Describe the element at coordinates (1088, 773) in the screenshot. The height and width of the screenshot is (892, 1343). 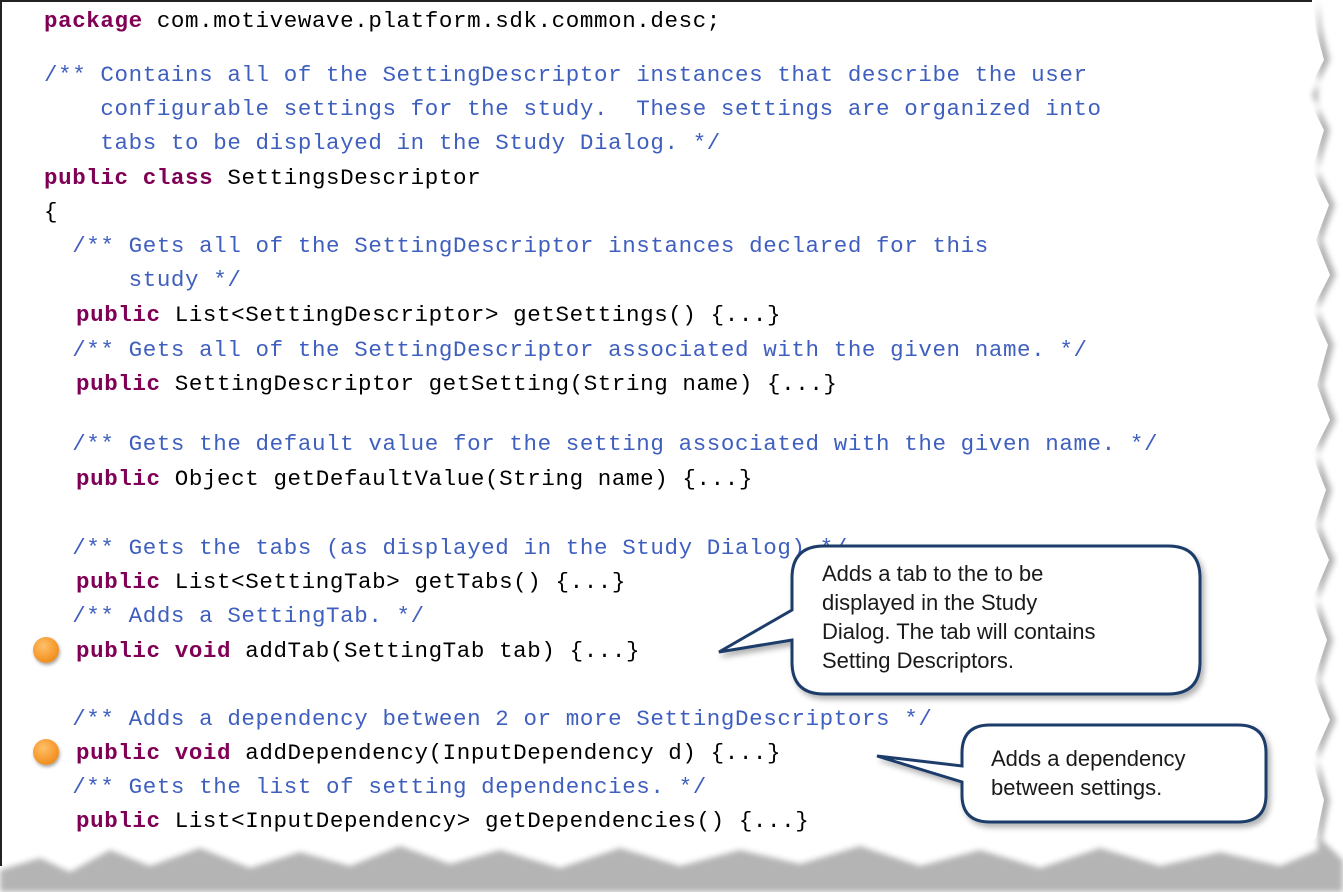
I see `add-dependency-callout: Adds a dependency between settings.` at that location.